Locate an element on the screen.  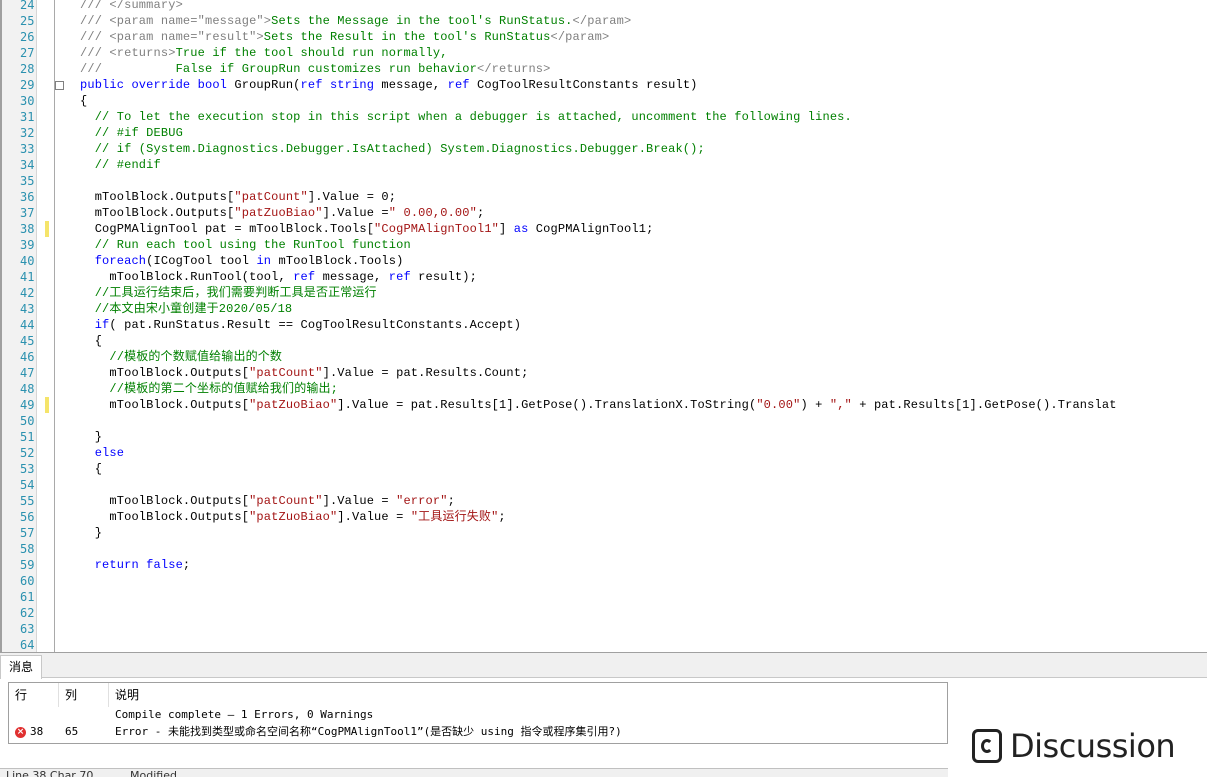
line-number: 49 is located at coordinates (27, 405).